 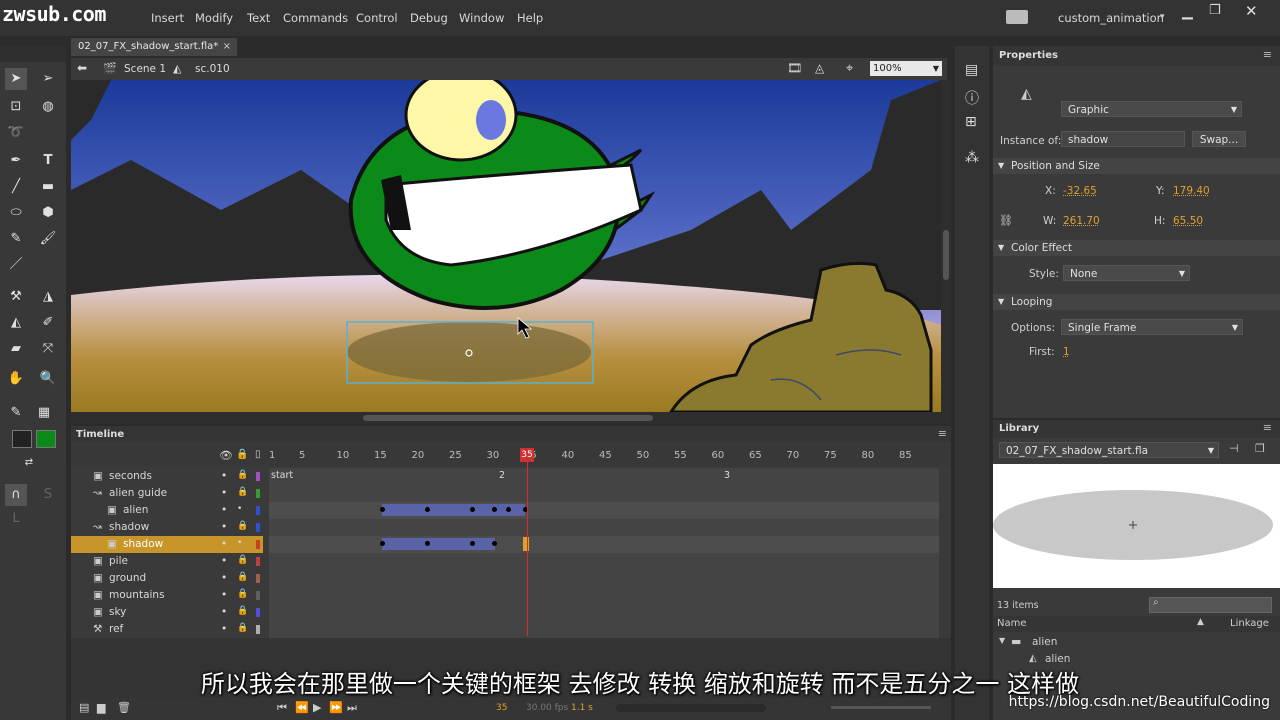 What do you see at coordinates (16, 161) in the screenshot?
I see `pen-tool-icon: ✒` at bounding box center [16, 161].